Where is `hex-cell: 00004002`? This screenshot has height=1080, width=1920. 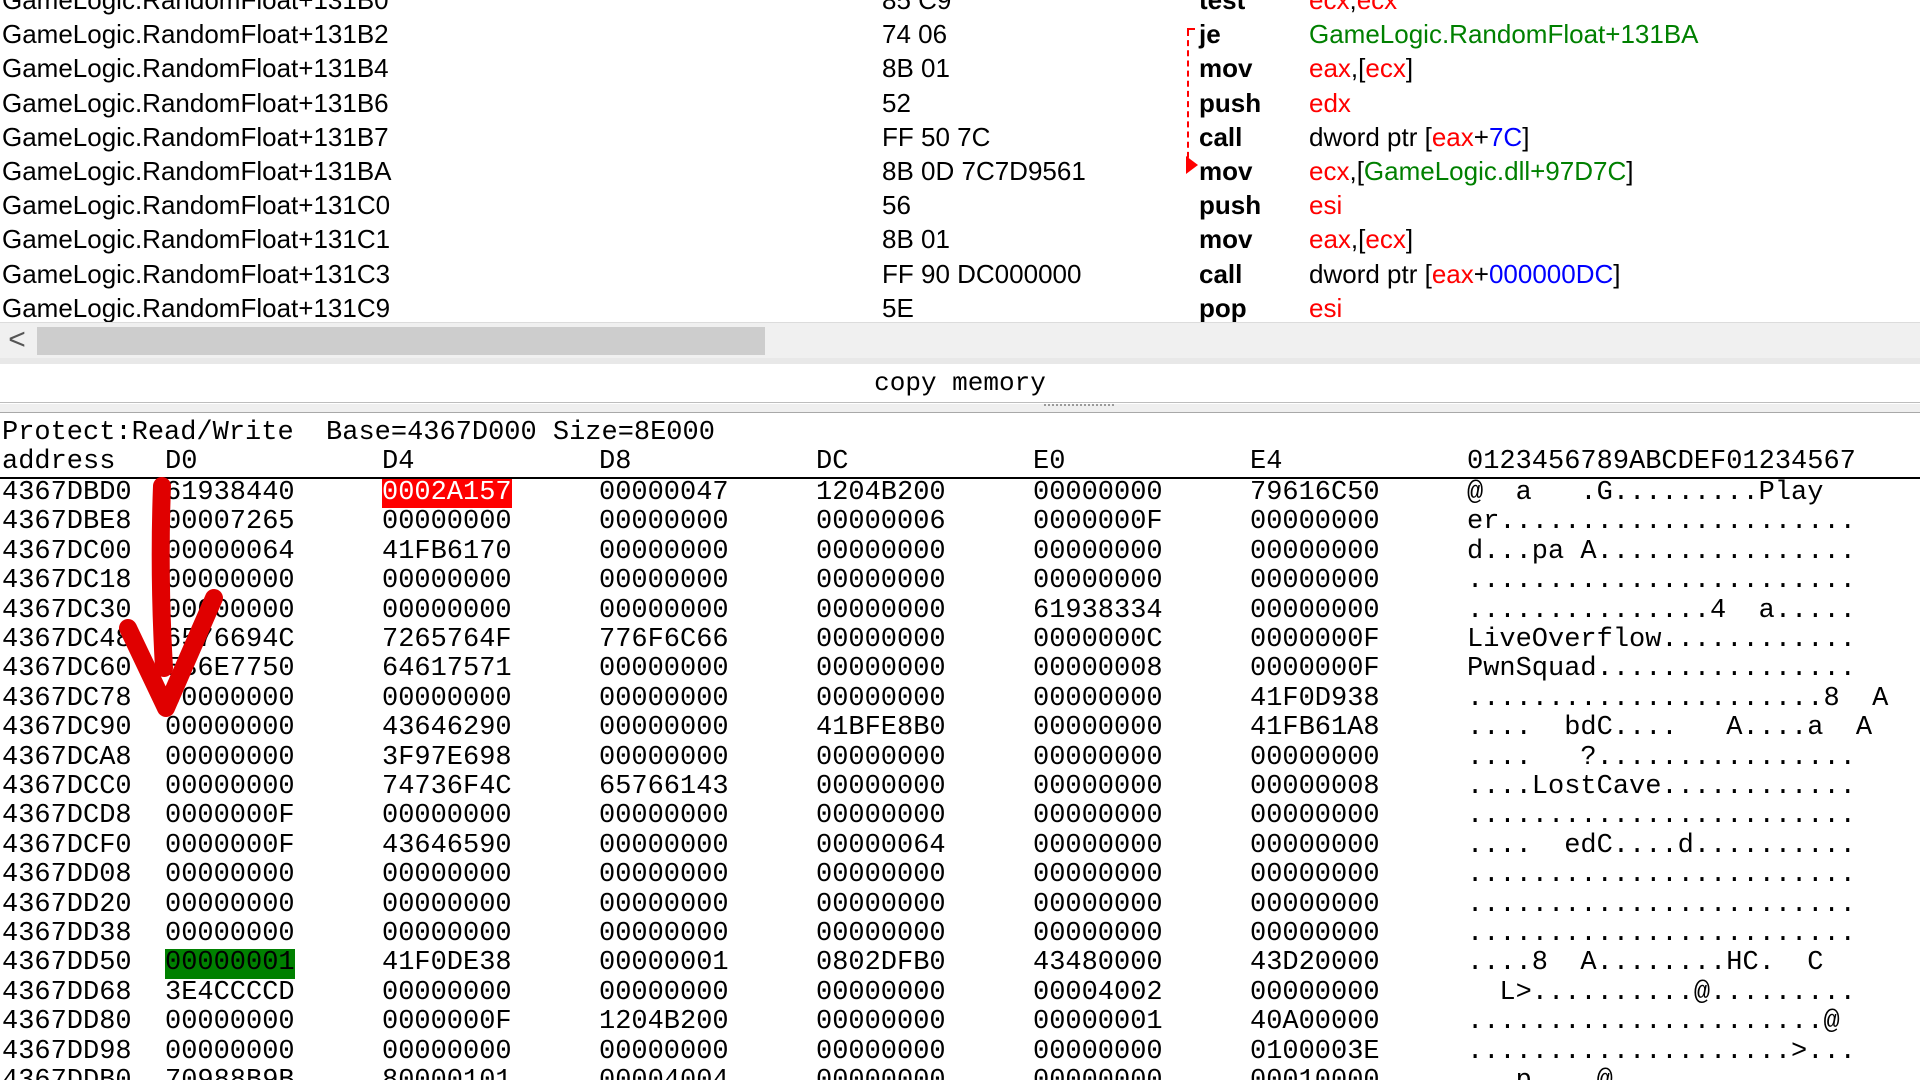 hex-cell: 00004002 is located at coordinates (1098, 993).